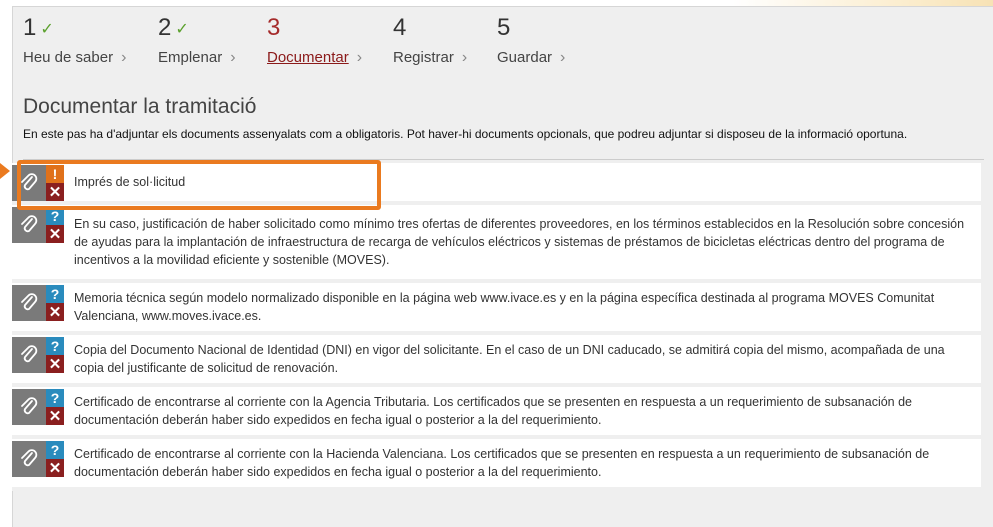 This screenshot has width=993, height=527. What do you see at coordinates (400, 27) in the screenshot?
I see `step-number: 4` at bounding box center [400, 27].